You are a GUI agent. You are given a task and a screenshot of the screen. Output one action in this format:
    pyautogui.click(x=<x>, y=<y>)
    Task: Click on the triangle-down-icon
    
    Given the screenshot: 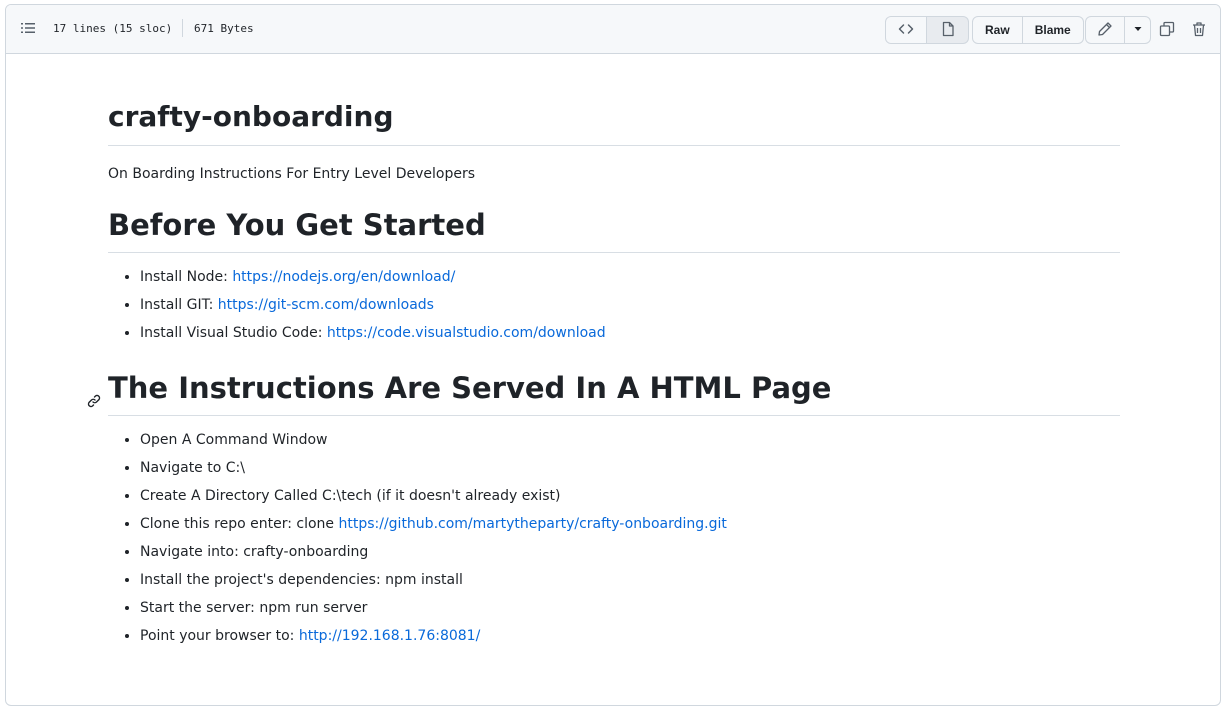 What is the action you would take?
    pyautogui.click(x=1138, y=30)
    